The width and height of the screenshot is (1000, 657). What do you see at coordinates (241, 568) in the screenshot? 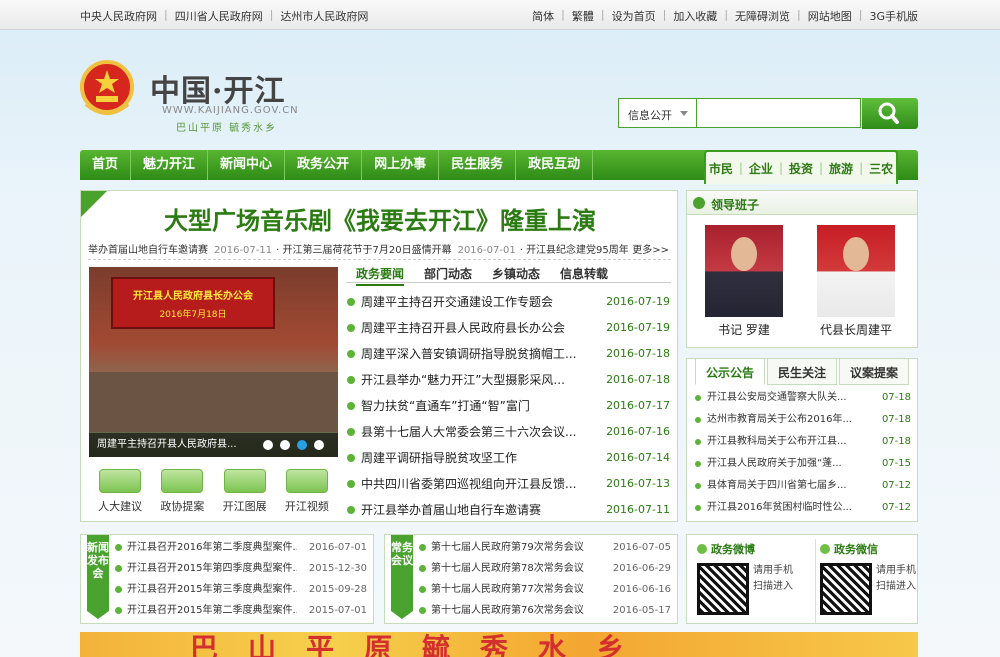
I see `press-row: 开江县召开2015年第四季度典型案件... 2015-12-30` at bounding box center [241, 568].